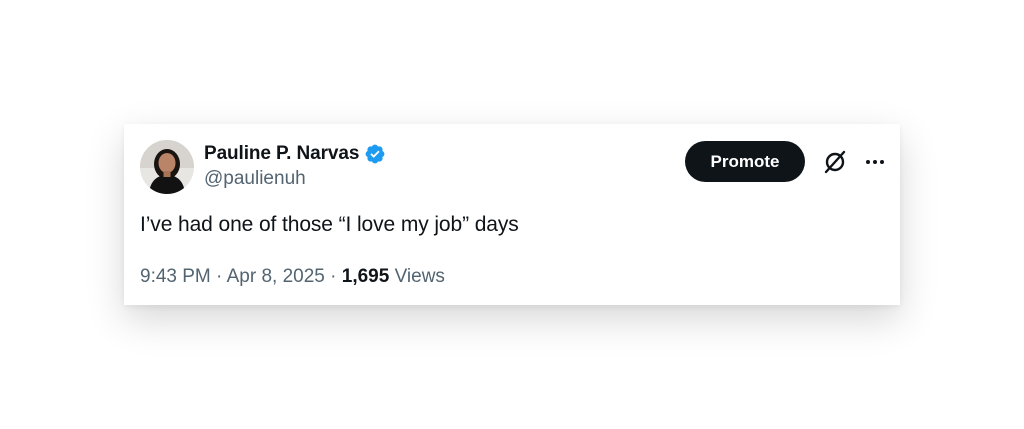 The image size is (1024, 429). What do you see at coordinates (365, 276) in the screenshot?
I see `views-count: 1,695` at bounding box center [365, 276].